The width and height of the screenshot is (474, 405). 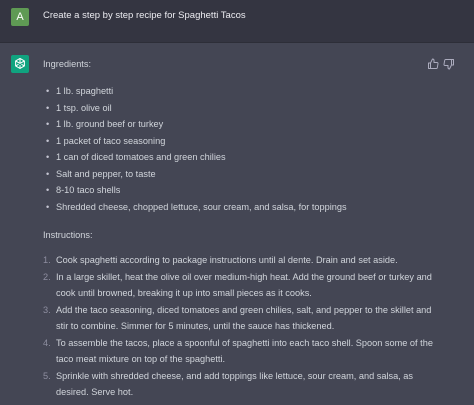 What do you see at coordinates (195, 141) in the screenshot?
I see `ingredient-item: • 1 packet of taco seasoning` at bounding box center [195, 141].